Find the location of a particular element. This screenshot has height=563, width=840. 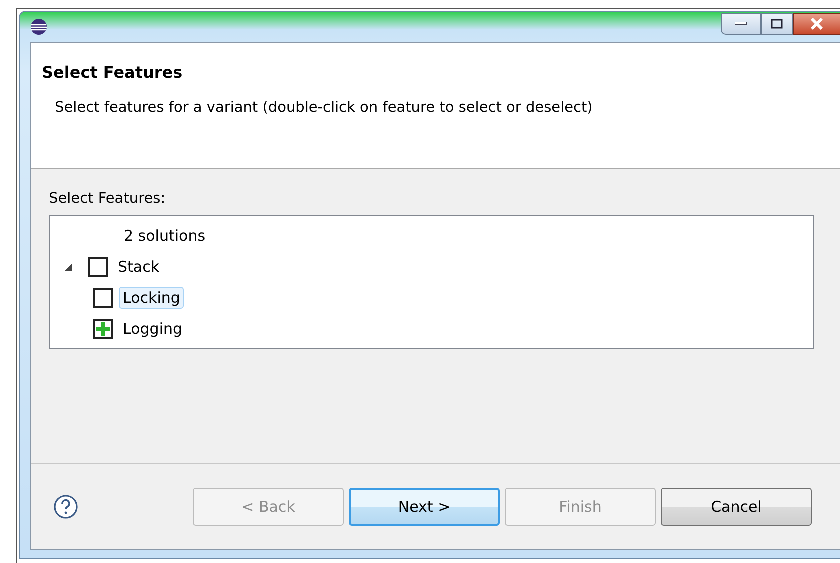

minimize-button is located at coordinates (741, 24).